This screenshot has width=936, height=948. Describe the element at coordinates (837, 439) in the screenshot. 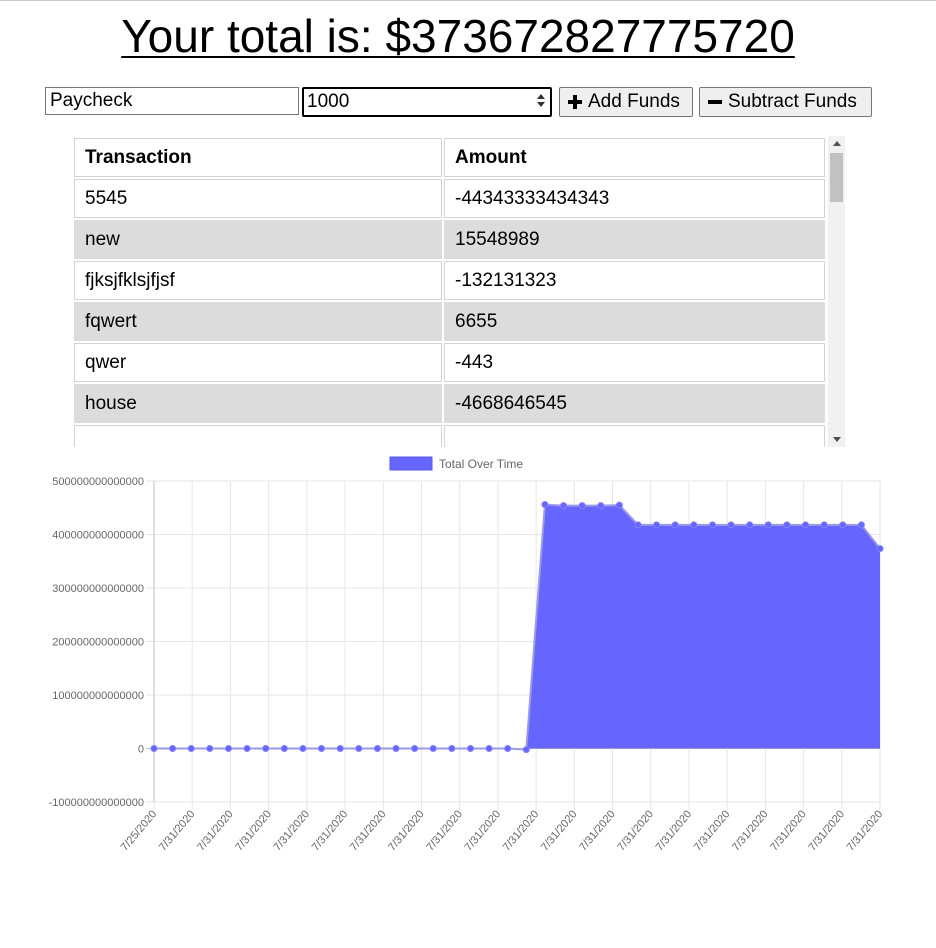

I see `scroll-down-arrow-icon` at that location.